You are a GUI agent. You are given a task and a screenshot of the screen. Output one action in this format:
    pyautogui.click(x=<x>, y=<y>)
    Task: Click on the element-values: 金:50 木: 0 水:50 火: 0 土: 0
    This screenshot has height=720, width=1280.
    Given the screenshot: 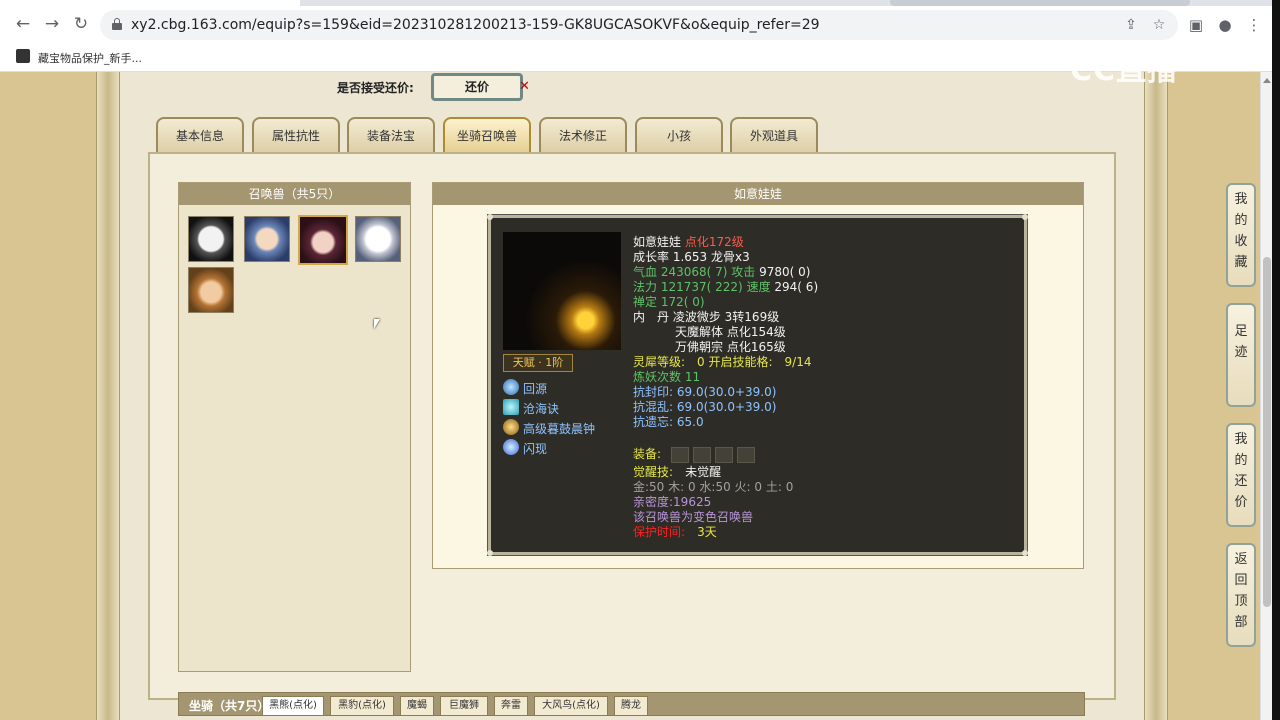 What is the action you would take?
    pyautogui.click(x=713, y=487)
    